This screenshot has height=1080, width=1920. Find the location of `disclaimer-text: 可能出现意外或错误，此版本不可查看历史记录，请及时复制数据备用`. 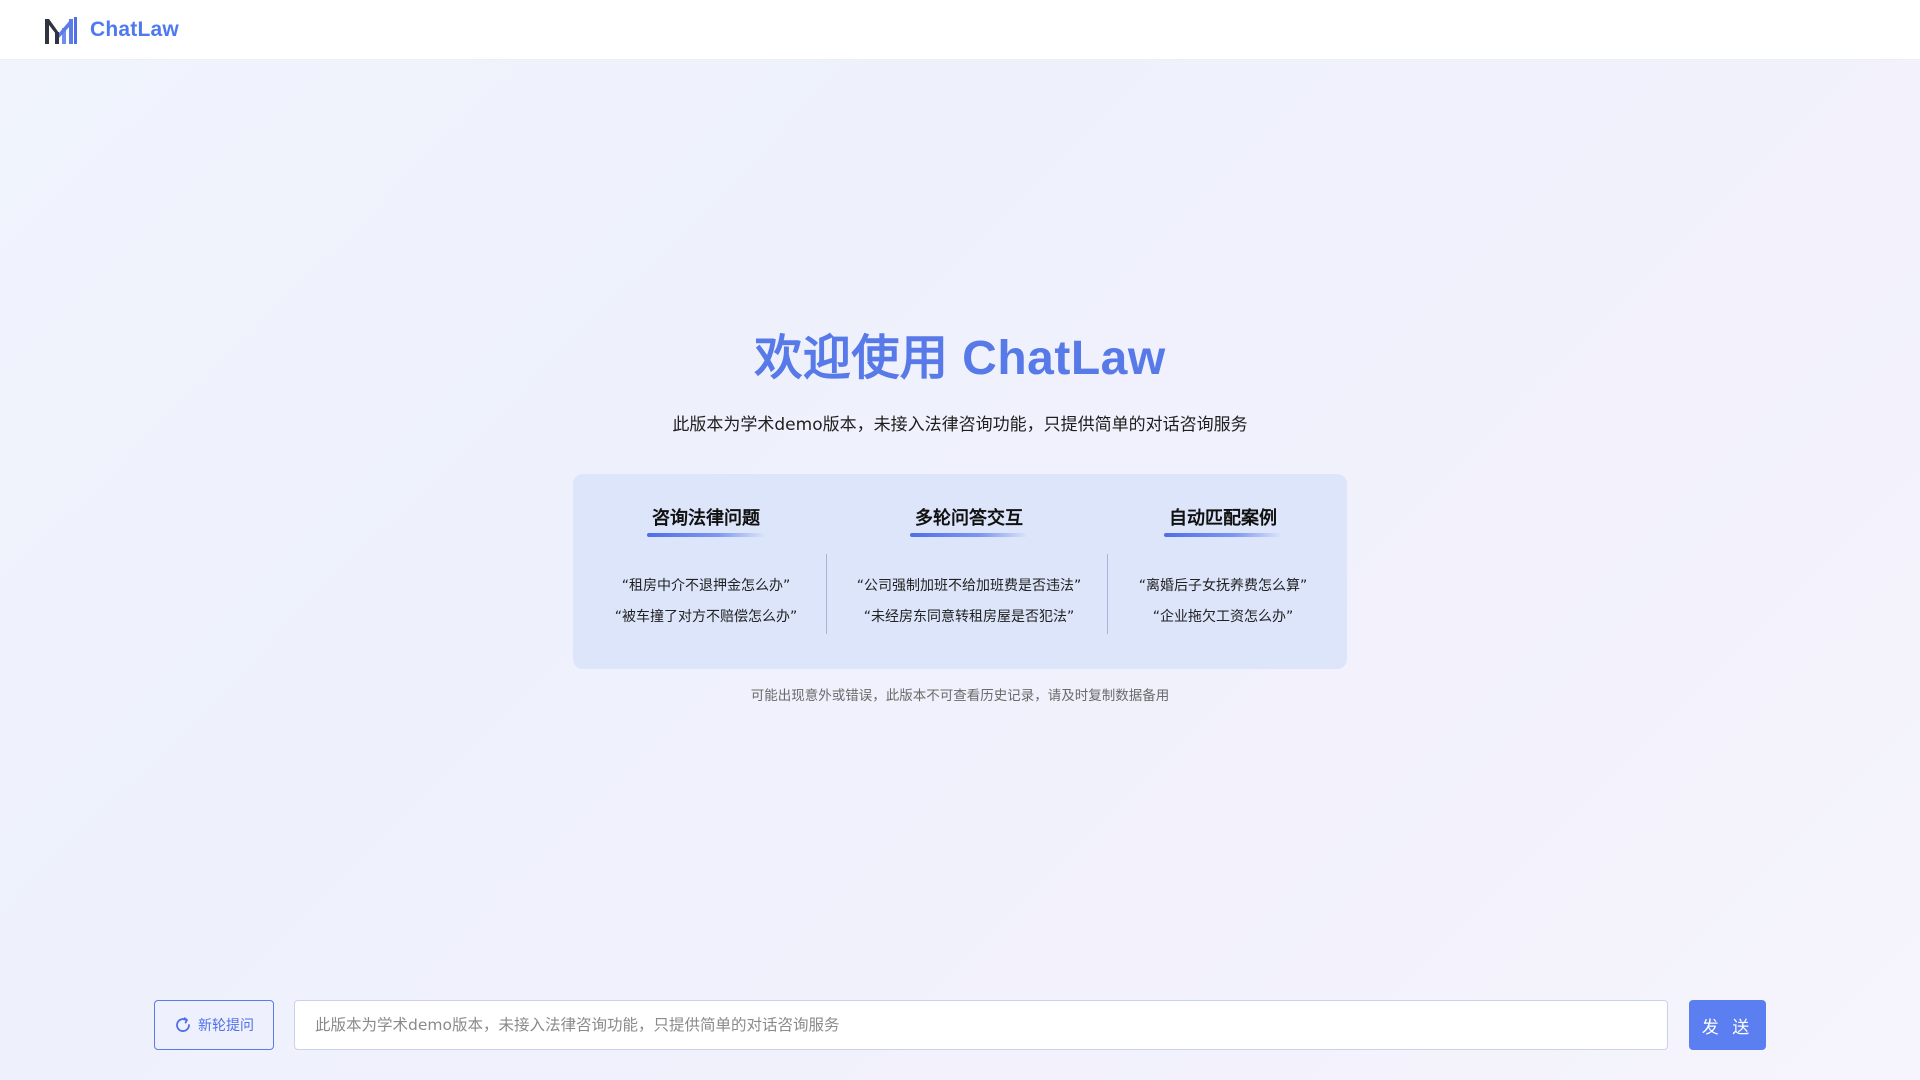

disclaimer-text: 可能出现意外或错误，此版本不可查看历史记录，请及时复制数据备用 is located at coordinates (960, 696).